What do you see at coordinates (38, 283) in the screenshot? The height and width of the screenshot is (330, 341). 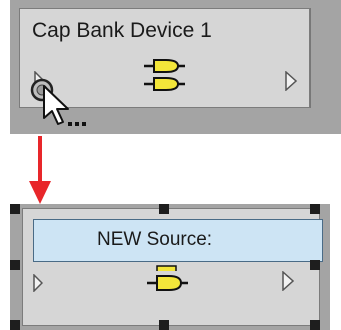 I see `left-port-triangle-icon` at bounding box center [38, 283].